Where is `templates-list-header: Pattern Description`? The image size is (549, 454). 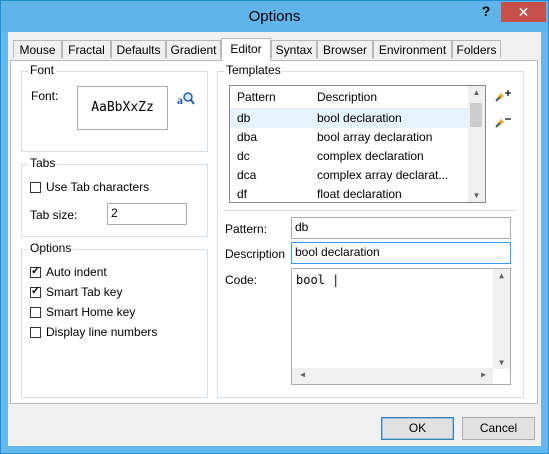 templates-list-header: Pattern Description is located at coordinates (357, 97).